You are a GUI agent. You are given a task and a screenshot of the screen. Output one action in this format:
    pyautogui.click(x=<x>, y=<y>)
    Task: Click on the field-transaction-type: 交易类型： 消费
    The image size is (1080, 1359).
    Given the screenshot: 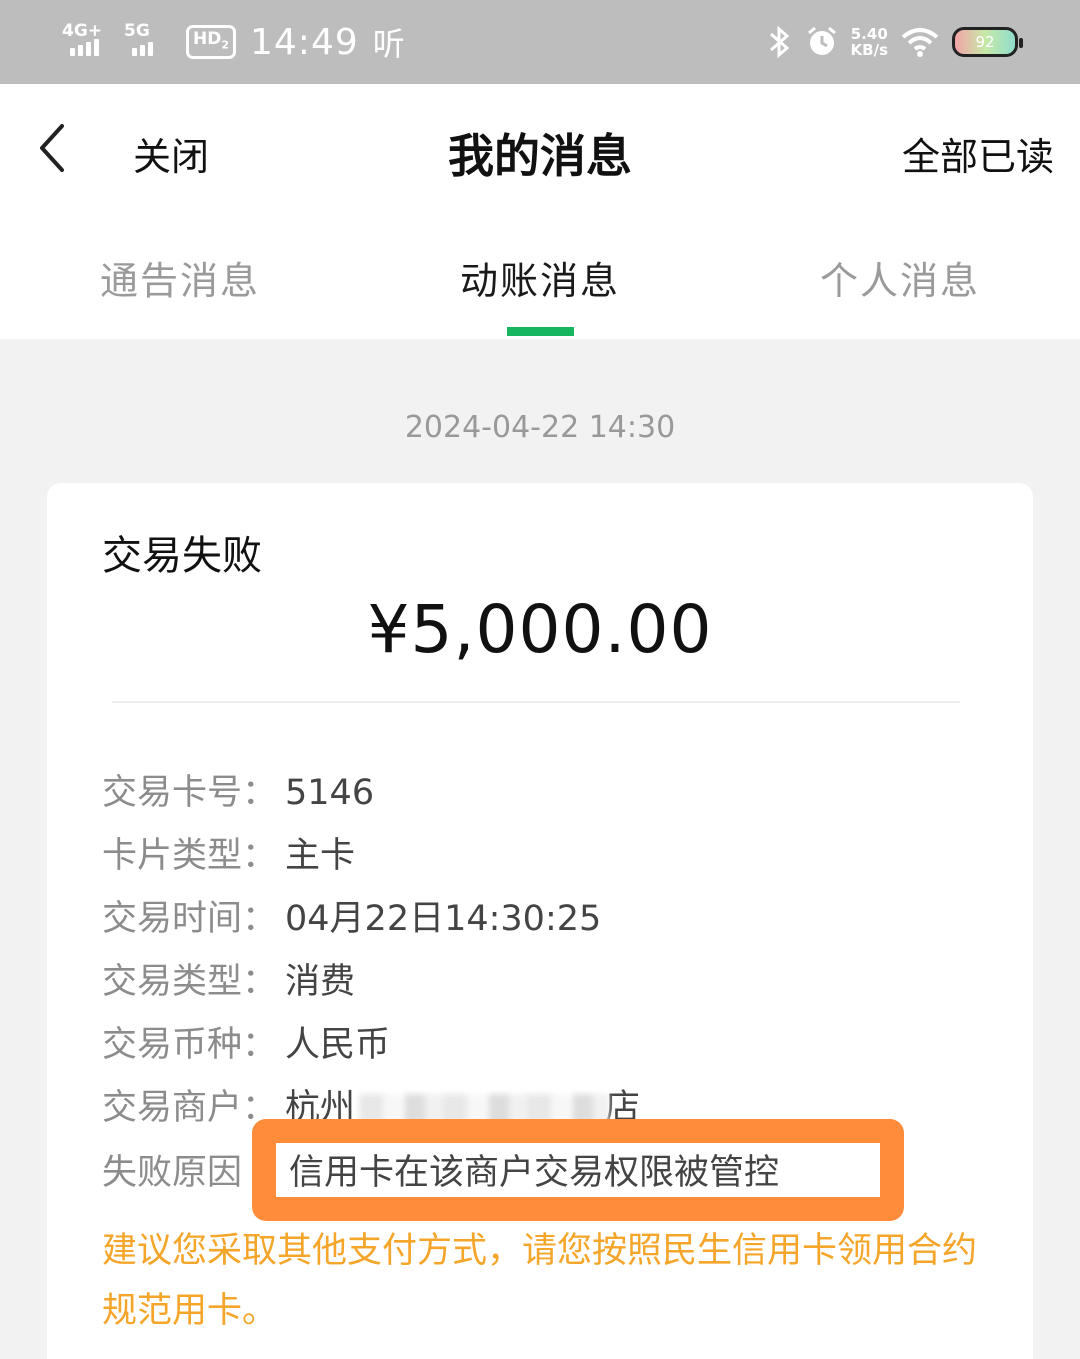 What is the action you would take?
    pyautogui.click(x=228, y=982)
    